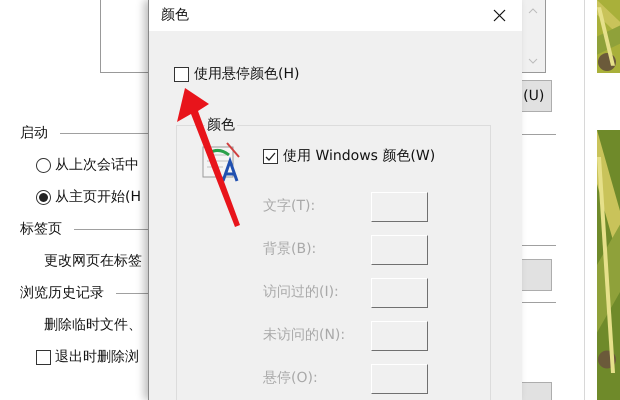  What do you see at coordinates (289, 206) in the screenshot?
I see `color-label: 文字(T):` at bounding box center [289, 206].